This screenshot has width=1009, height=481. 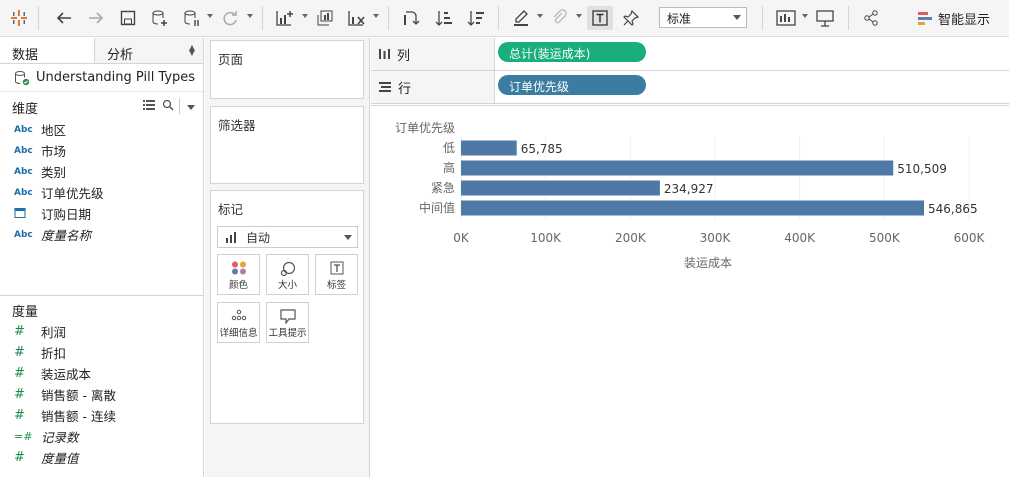 I want to click on search-icon, so click(x=168, y=107).